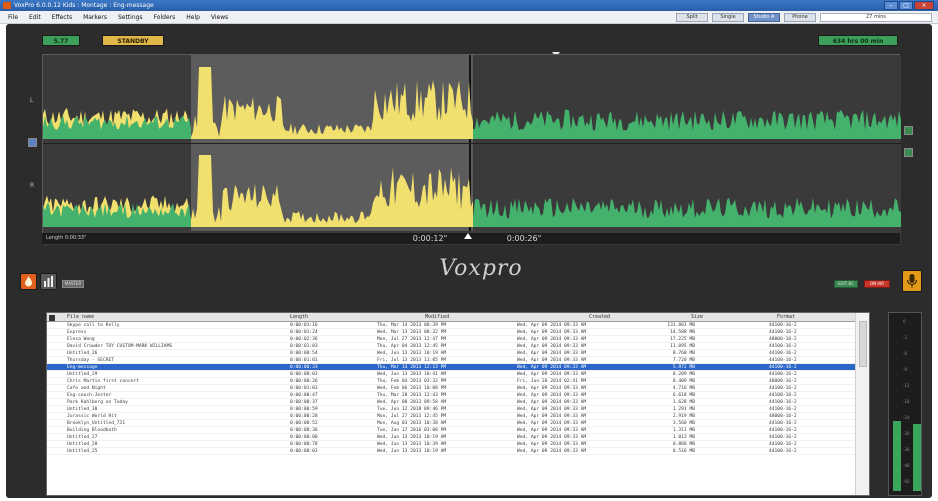 This screenshot has width=938, height=501. What do you see at coordinates (876, 17) in the screenshot?
I see `memory-indicator: 27 mins` at bounding box center [876, 17].